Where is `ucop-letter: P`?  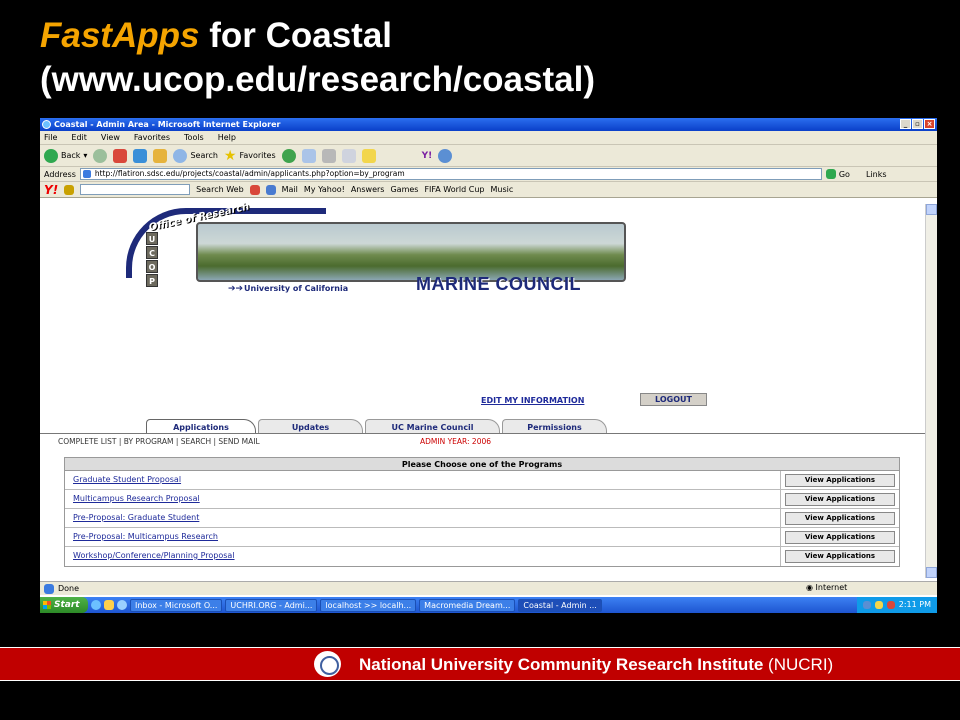
ucop-letter: P is located at coordinates (152, 280).